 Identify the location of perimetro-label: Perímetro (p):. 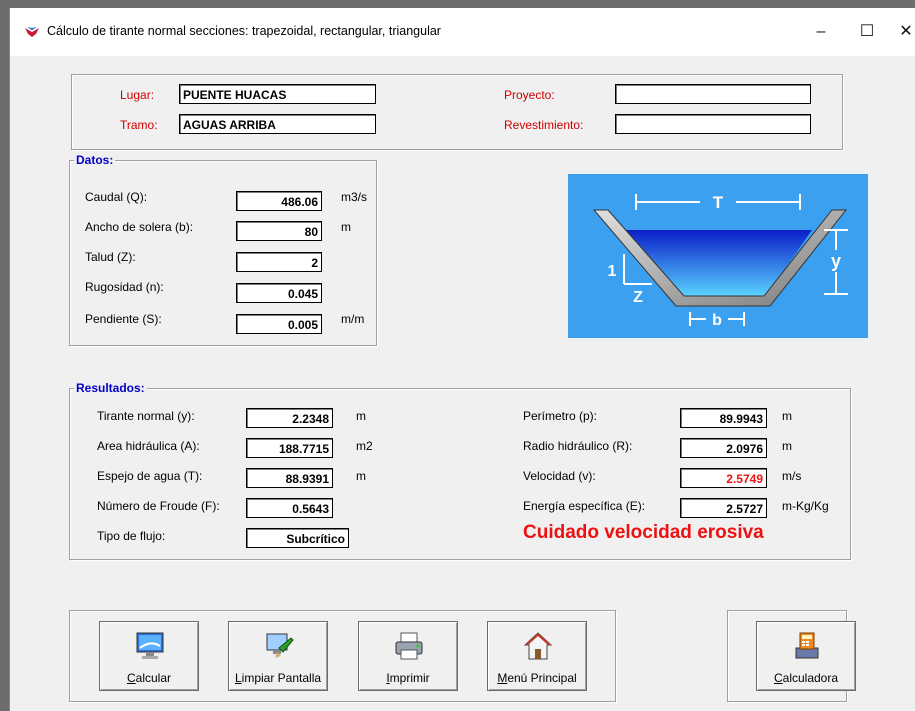
(560, 416).